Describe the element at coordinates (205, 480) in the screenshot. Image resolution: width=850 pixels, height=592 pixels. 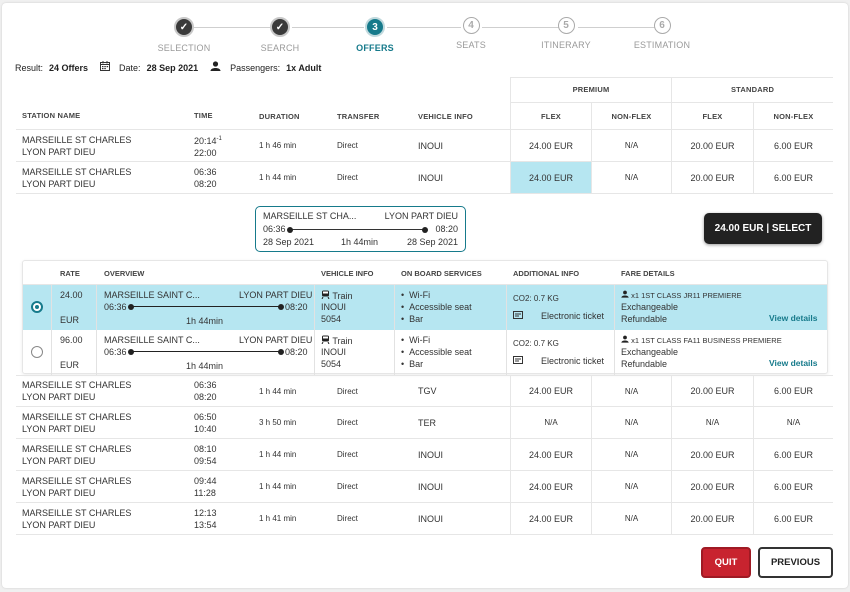
I see `departure-time: 09:44` at that location.